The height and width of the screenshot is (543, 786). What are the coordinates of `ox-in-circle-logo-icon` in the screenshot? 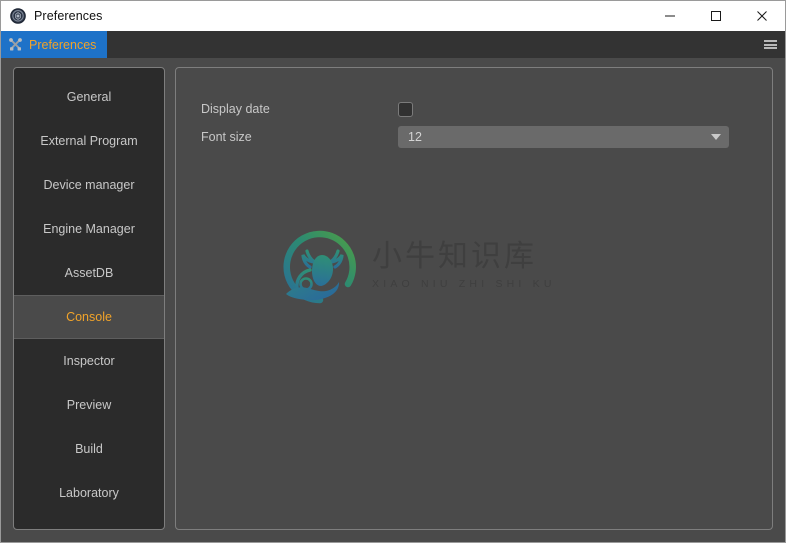 It's located at (319, 266).